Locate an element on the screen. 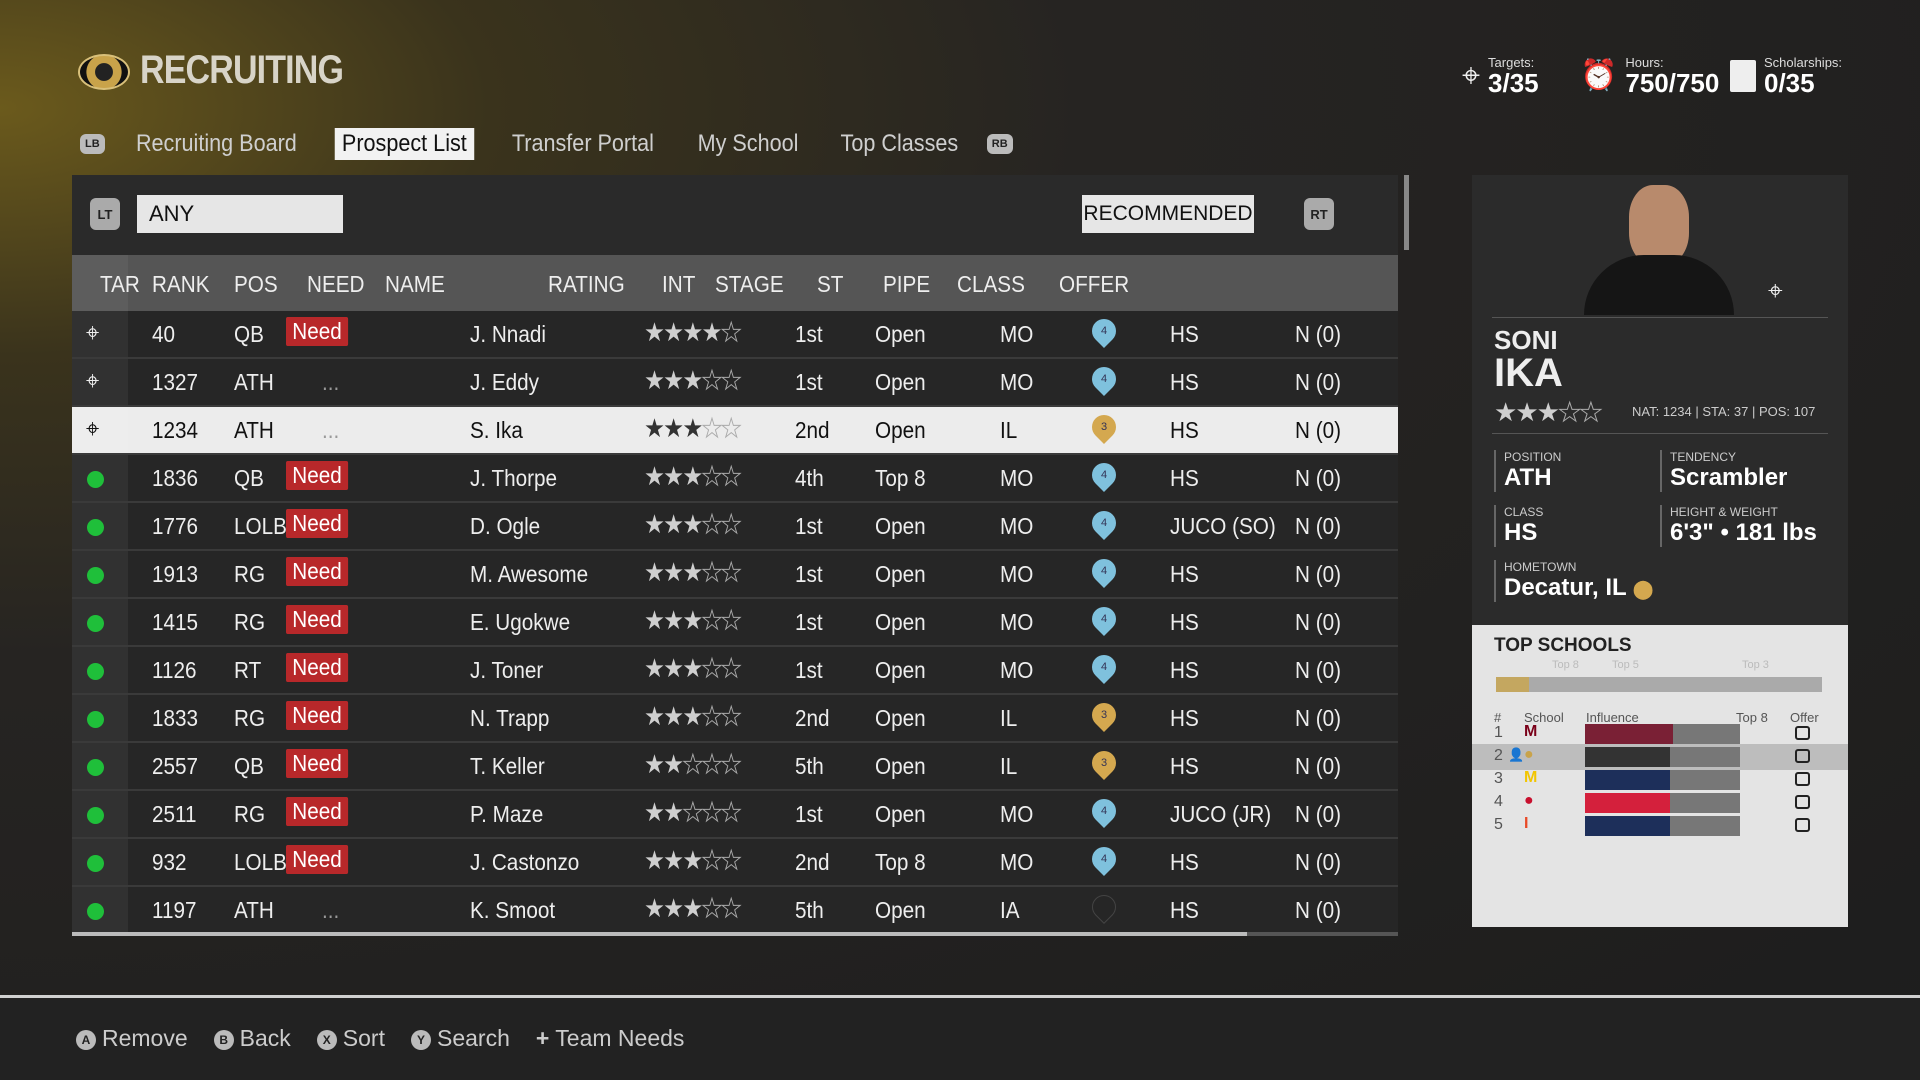  hint-team-needs: + Team Needs is located at coordinates (610, 1038).